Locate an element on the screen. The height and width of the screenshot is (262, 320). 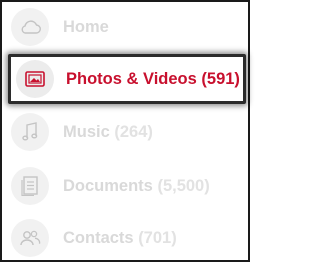
cloud-icon is located at coordinates (30, 27).